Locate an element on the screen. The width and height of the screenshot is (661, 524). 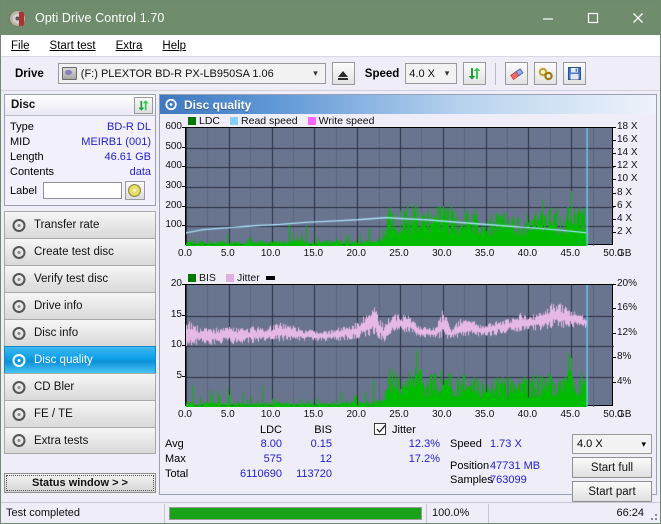
position-stat-value: 47731 MB is located at coordinates (515, 466).